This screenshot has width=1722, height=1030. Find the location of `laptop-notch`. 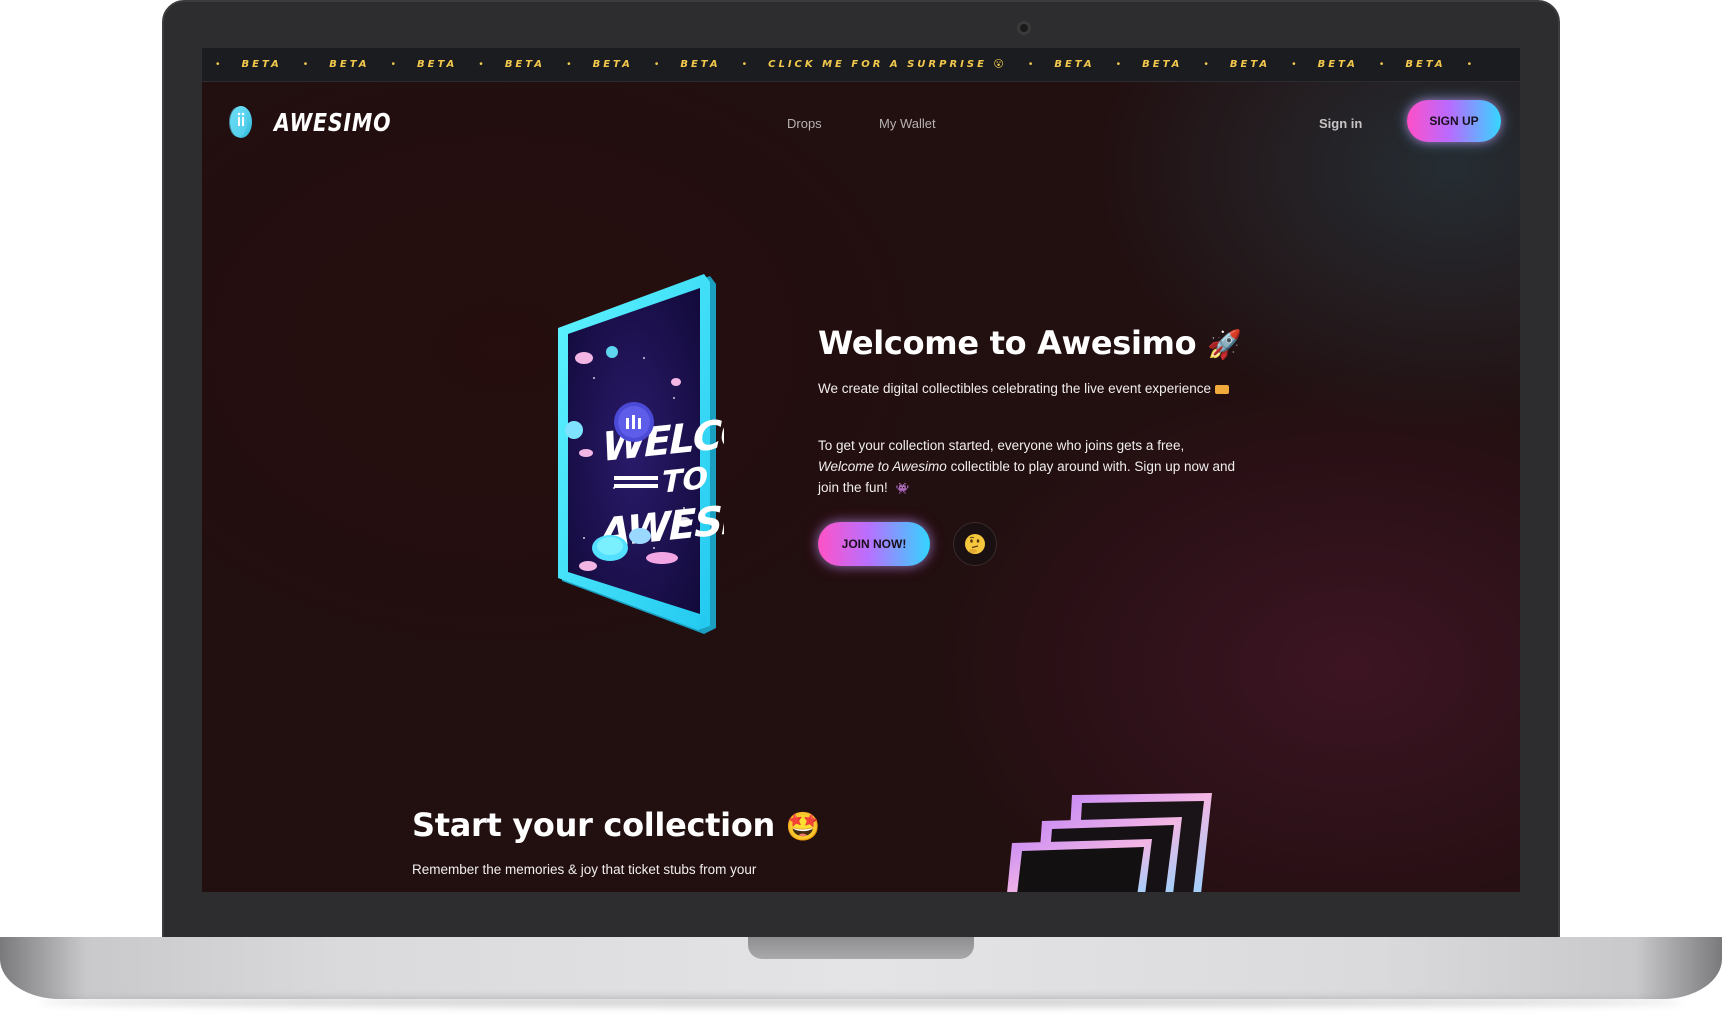

laptop-notch is located at coordinates (861, 948).